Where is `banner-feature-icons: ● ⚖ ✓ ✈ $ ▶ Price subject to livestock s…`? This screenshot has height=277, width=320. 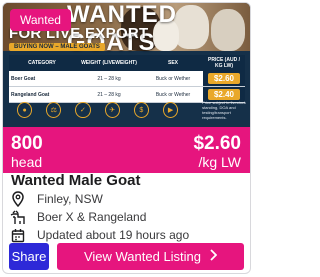 banner-feature-icons: ● ⚖ ✓ ✈ $ ▶ Price subject to livestock s… is located at coordinates (129, 110).